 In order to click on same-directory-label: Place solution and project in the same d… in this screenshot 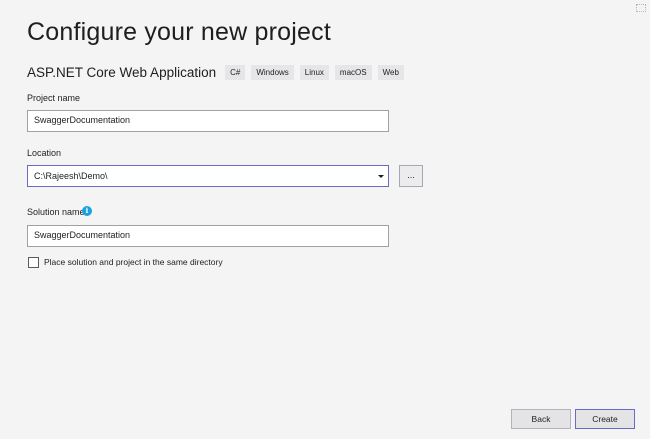, I will do `click(133, 262)`.